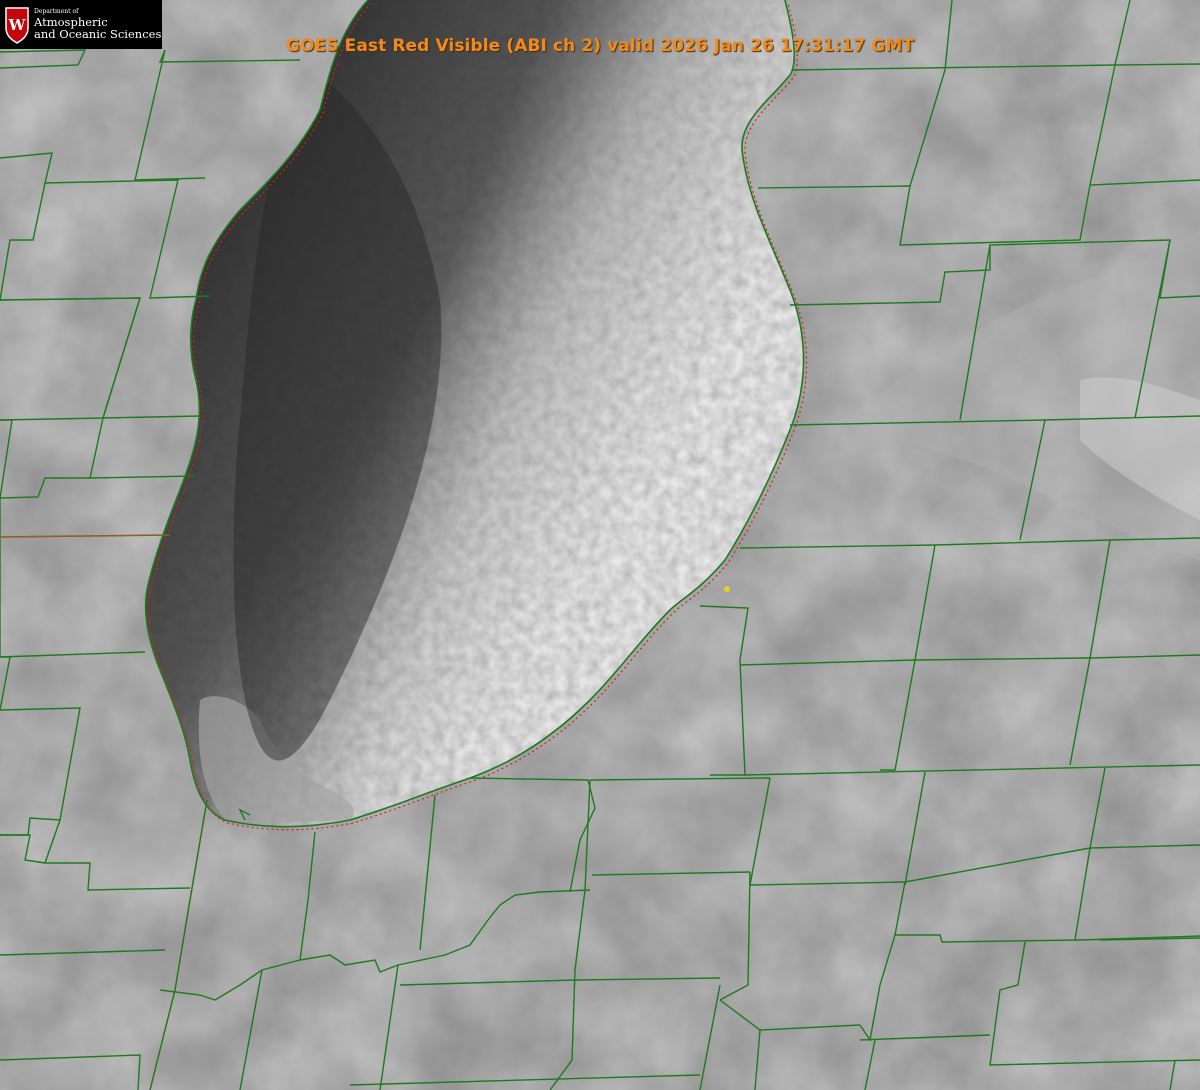 Image resolution: width=1200 pixels, height=1090 pixels. I want to click on location-marker, so click(727, 589).